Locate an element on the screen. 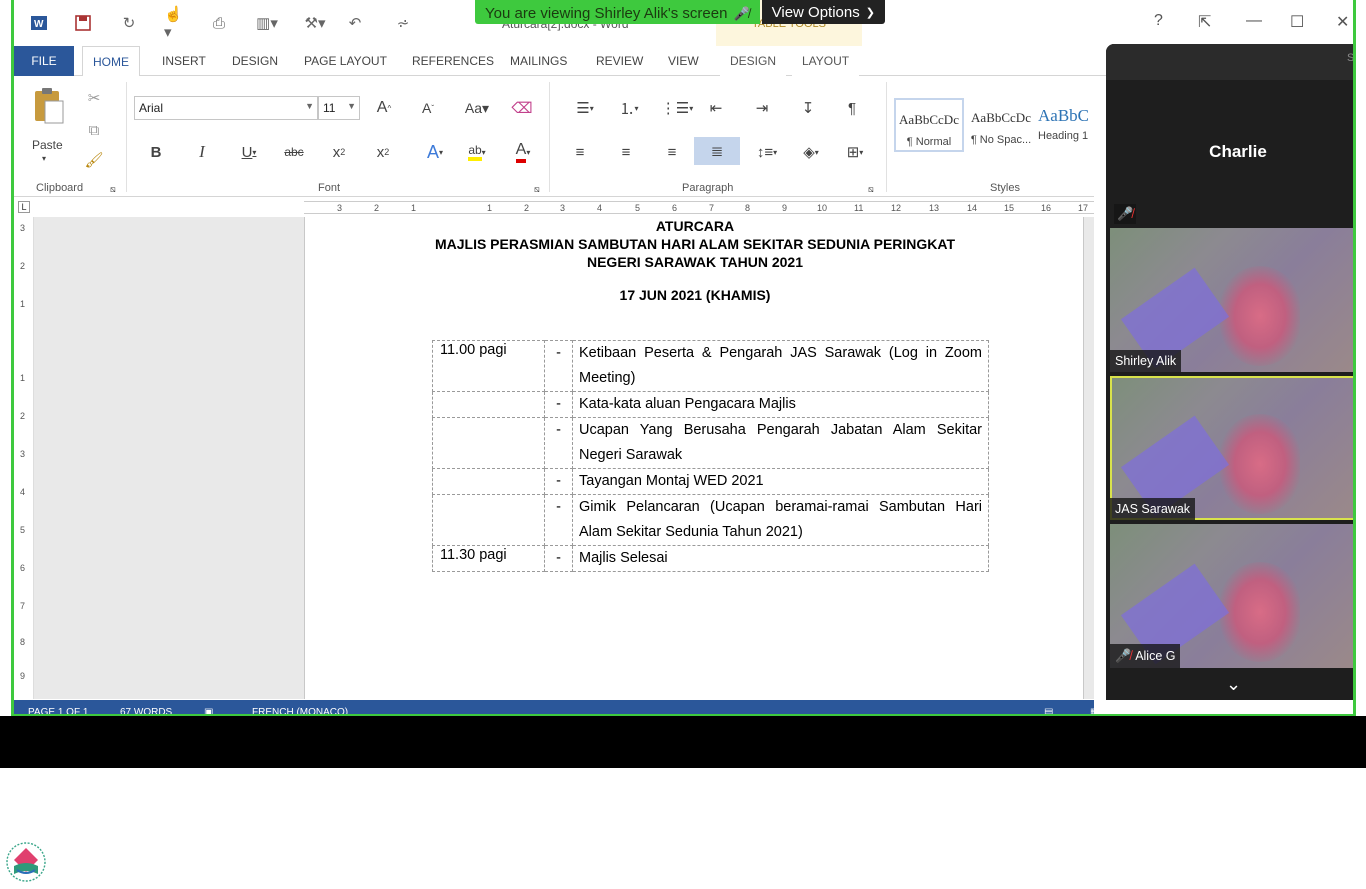 This screenshot has height=889, width=1366. agenda-time: 11.00 pagi is located at coordinates (488, 366).